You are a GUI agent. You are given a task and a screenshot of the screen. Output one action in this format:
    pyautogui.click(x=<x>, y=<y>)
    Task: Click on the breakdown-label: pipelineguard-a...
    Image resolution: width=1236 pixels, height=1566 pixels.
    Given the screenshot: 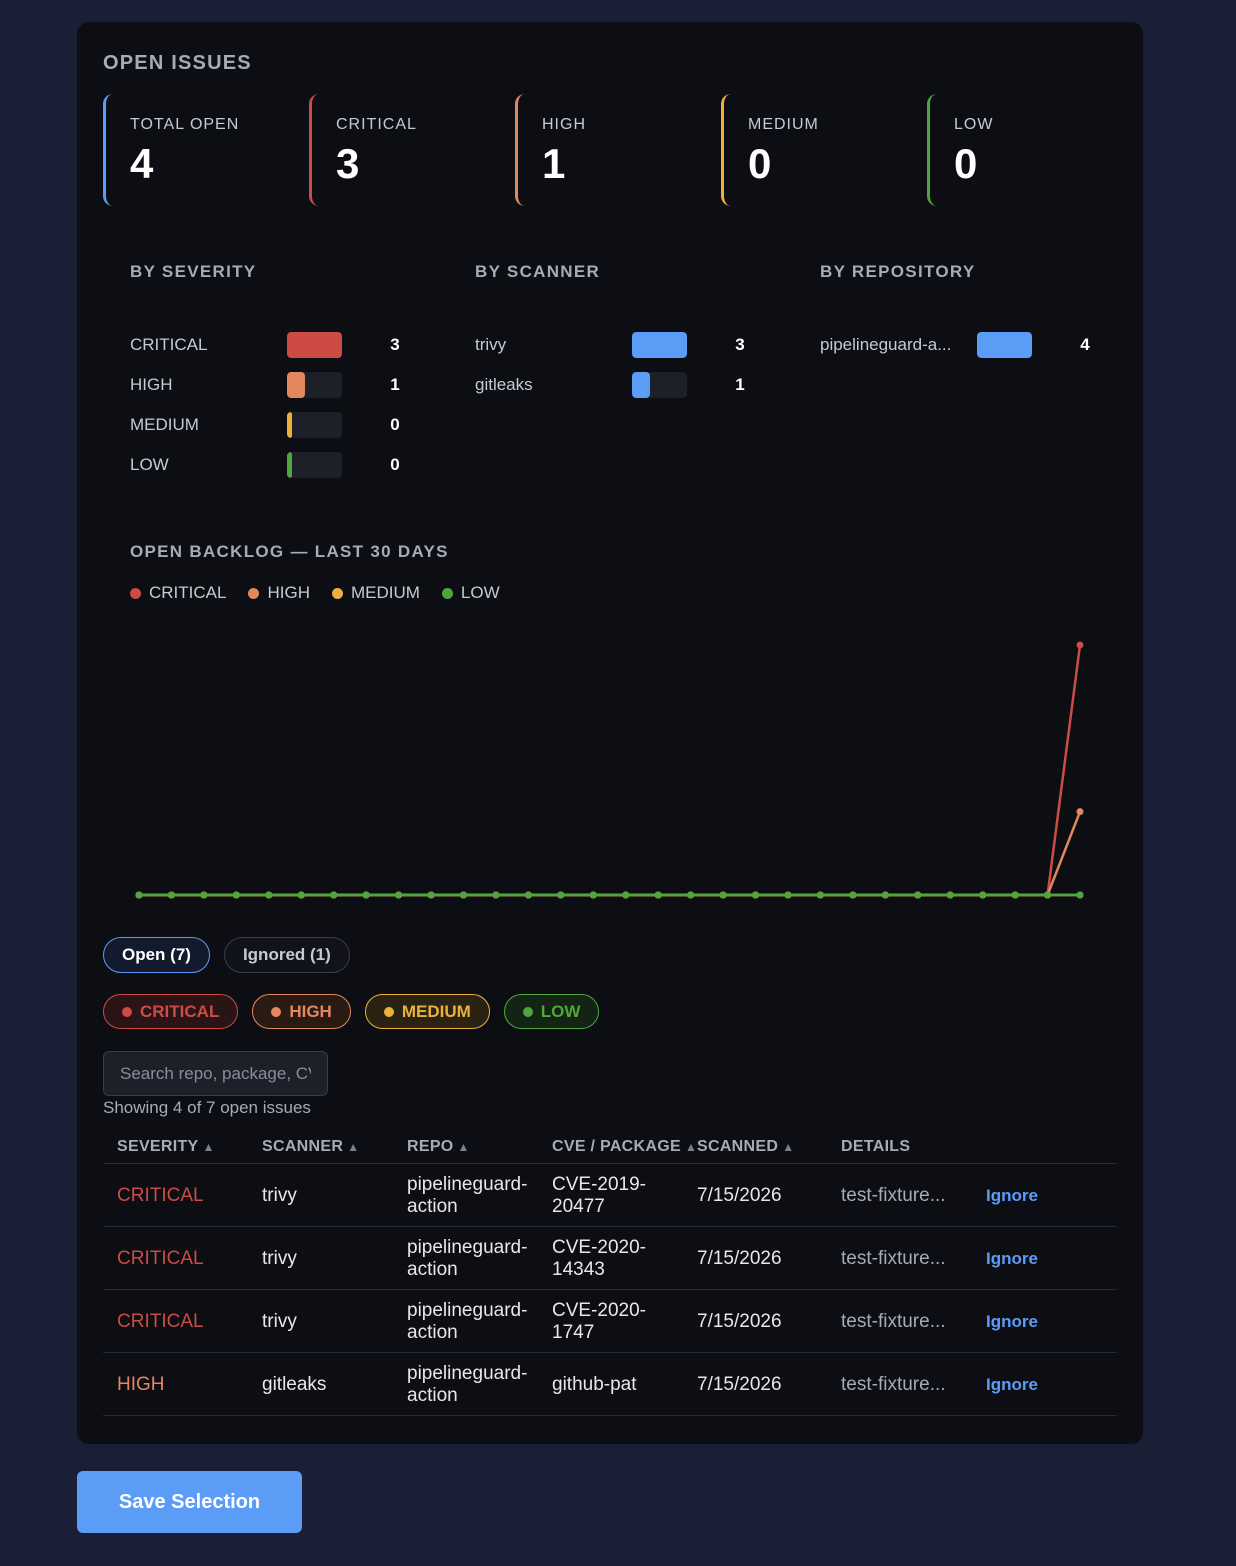 What is the action you would take?
    pyautogui.click(x=886, y=344)
    